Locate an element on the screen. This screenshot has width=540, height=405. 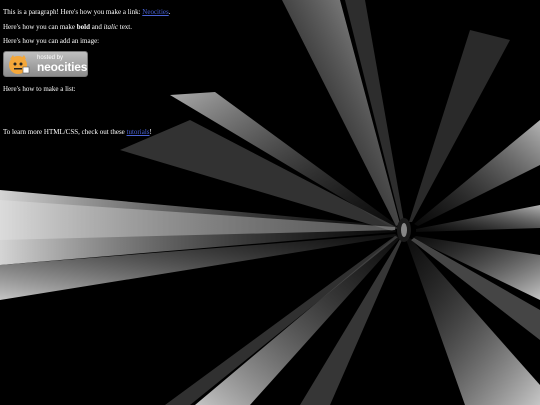
image-intro: Here's how you can add an image: is located at coordinates (51, 41).